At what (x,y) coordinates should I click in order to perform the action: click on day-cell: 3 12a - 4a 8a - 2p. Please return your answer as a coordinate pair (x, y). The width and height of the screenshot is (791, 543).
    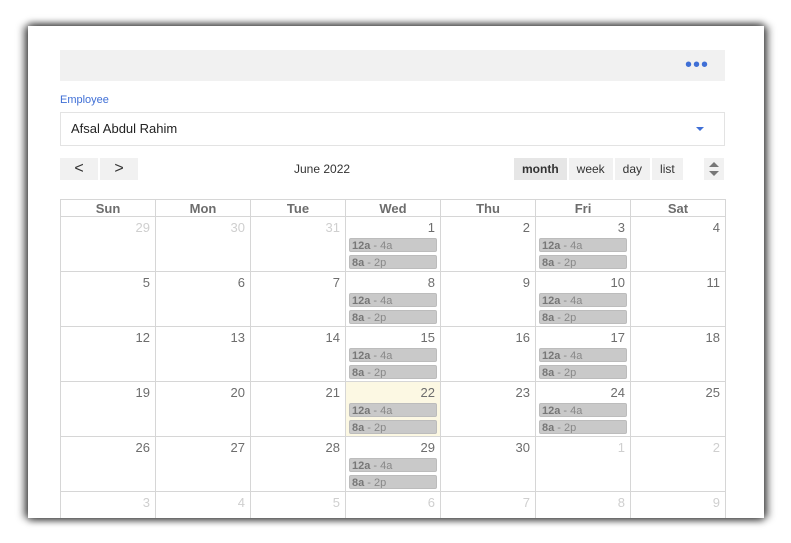
    Looking at the image, I should click on (583, 244).